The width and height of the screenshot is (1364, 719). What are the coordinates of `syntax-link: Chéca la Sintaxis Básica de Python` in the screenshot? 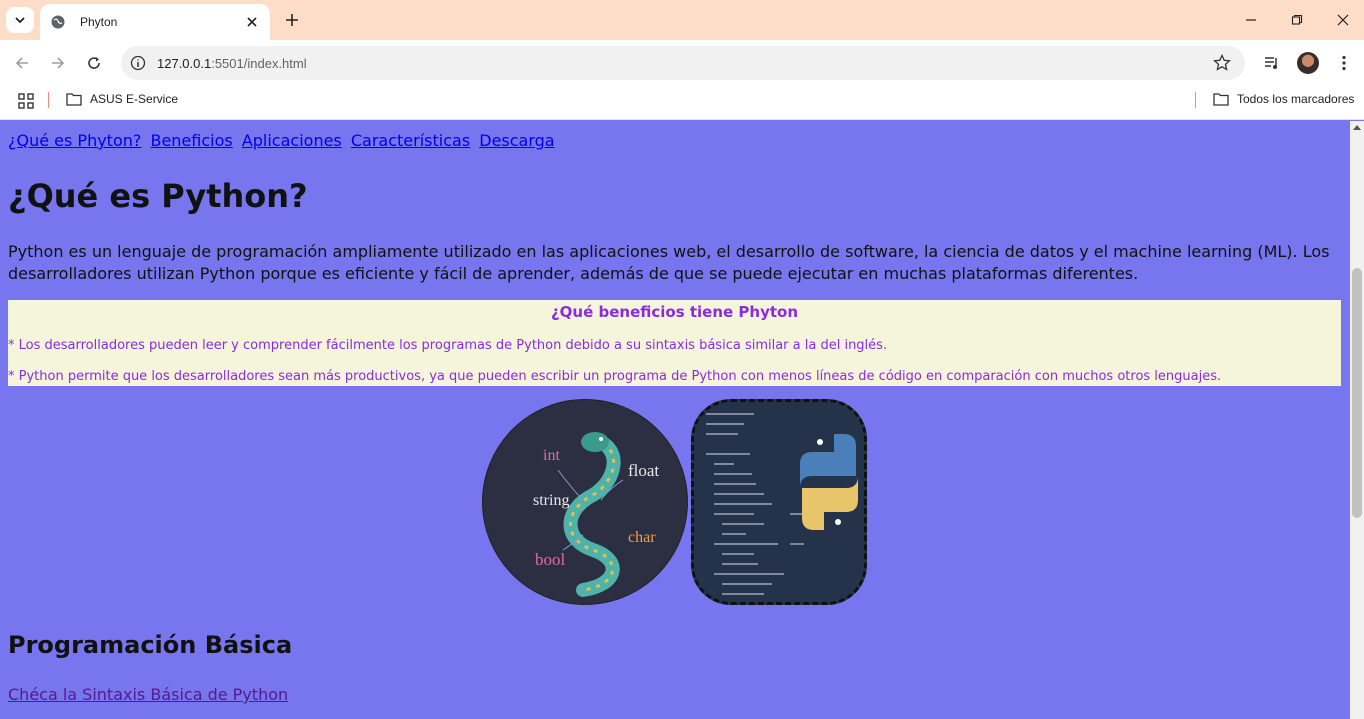 It's located at (148, 694).